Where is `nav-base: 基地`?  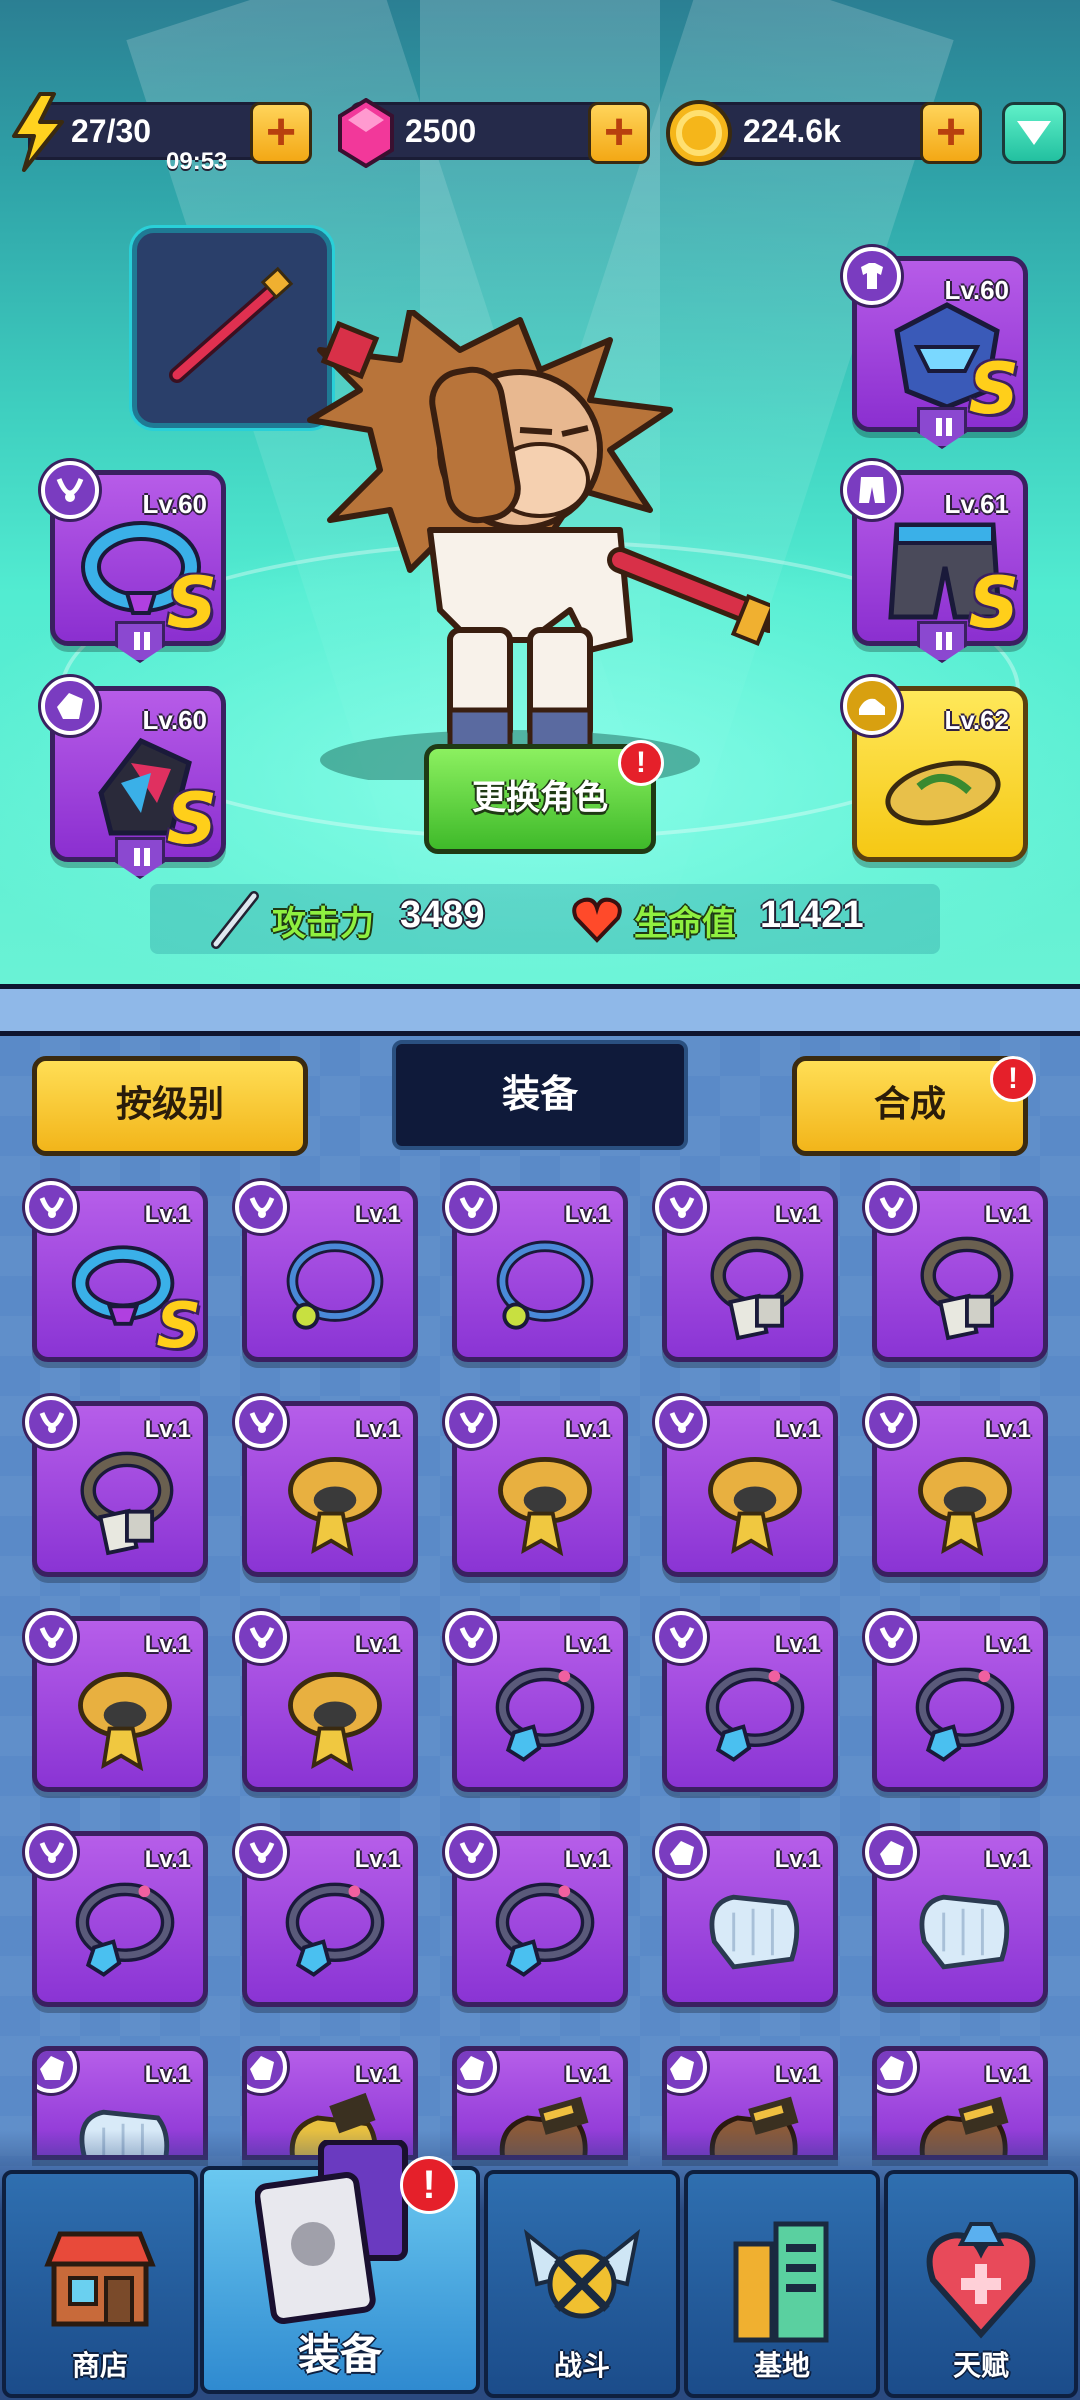 nav-base: 基地 is located at coordinates (782, 2284).